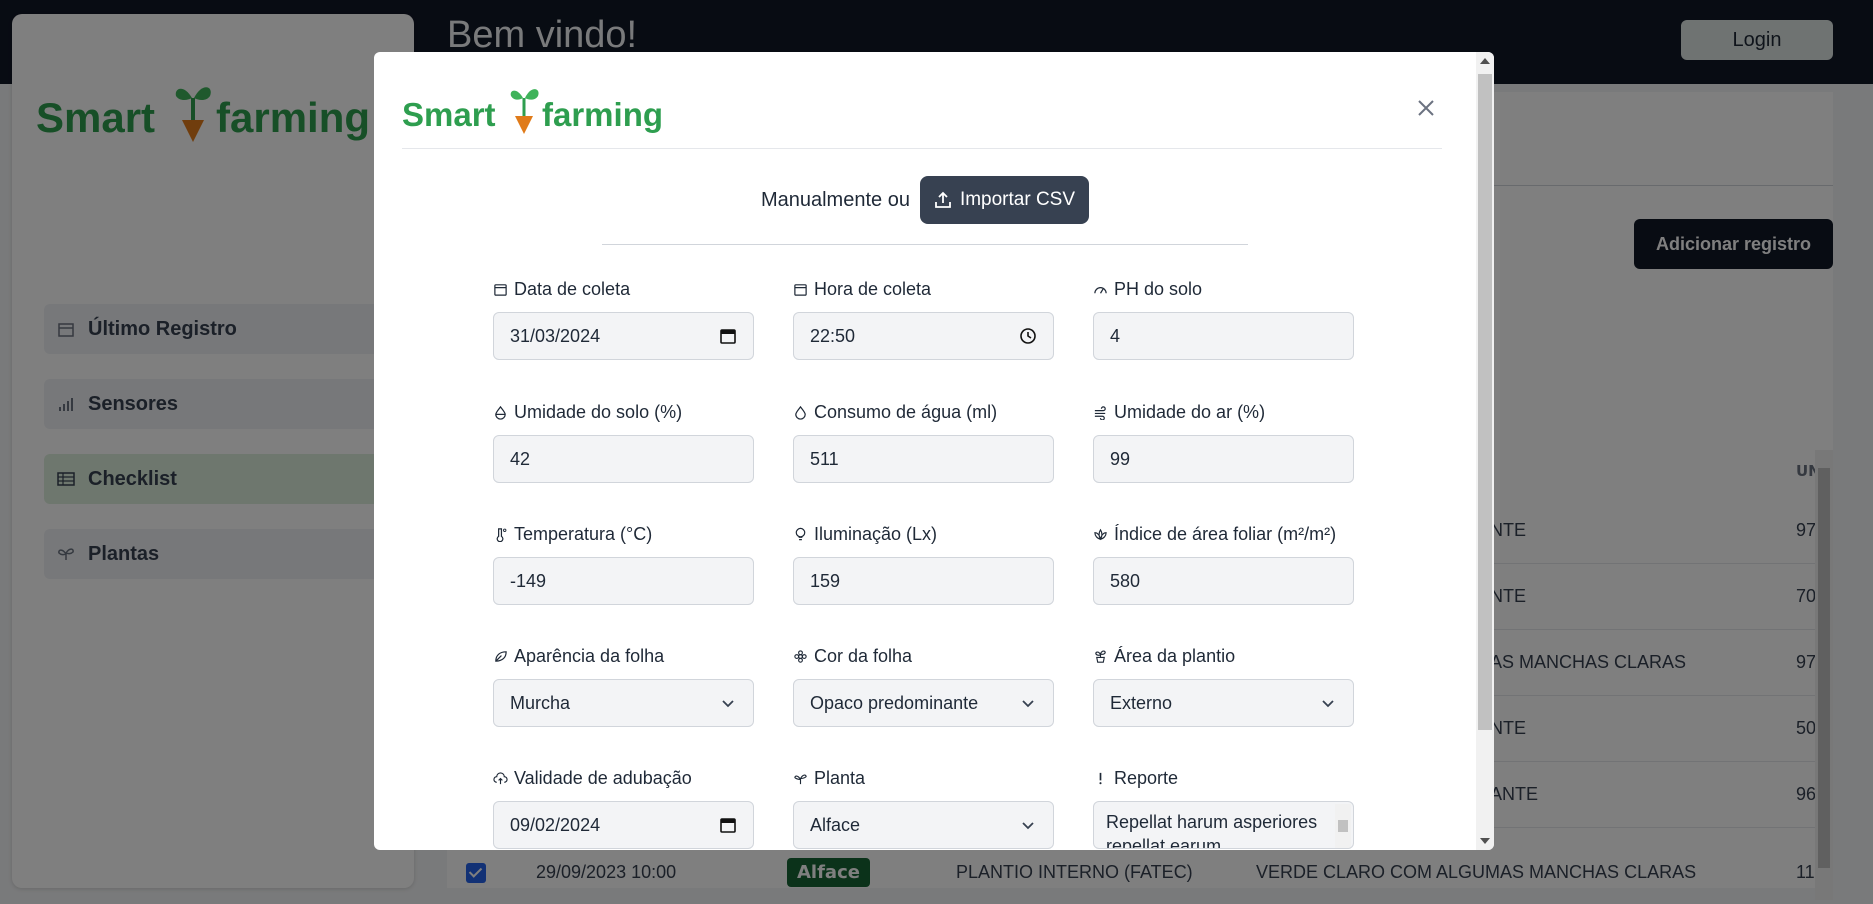 The image size is (1873, 904). Describe the element at coordinates (923, 581) in the screenshot. I see `illumination-input: 159` at that location.